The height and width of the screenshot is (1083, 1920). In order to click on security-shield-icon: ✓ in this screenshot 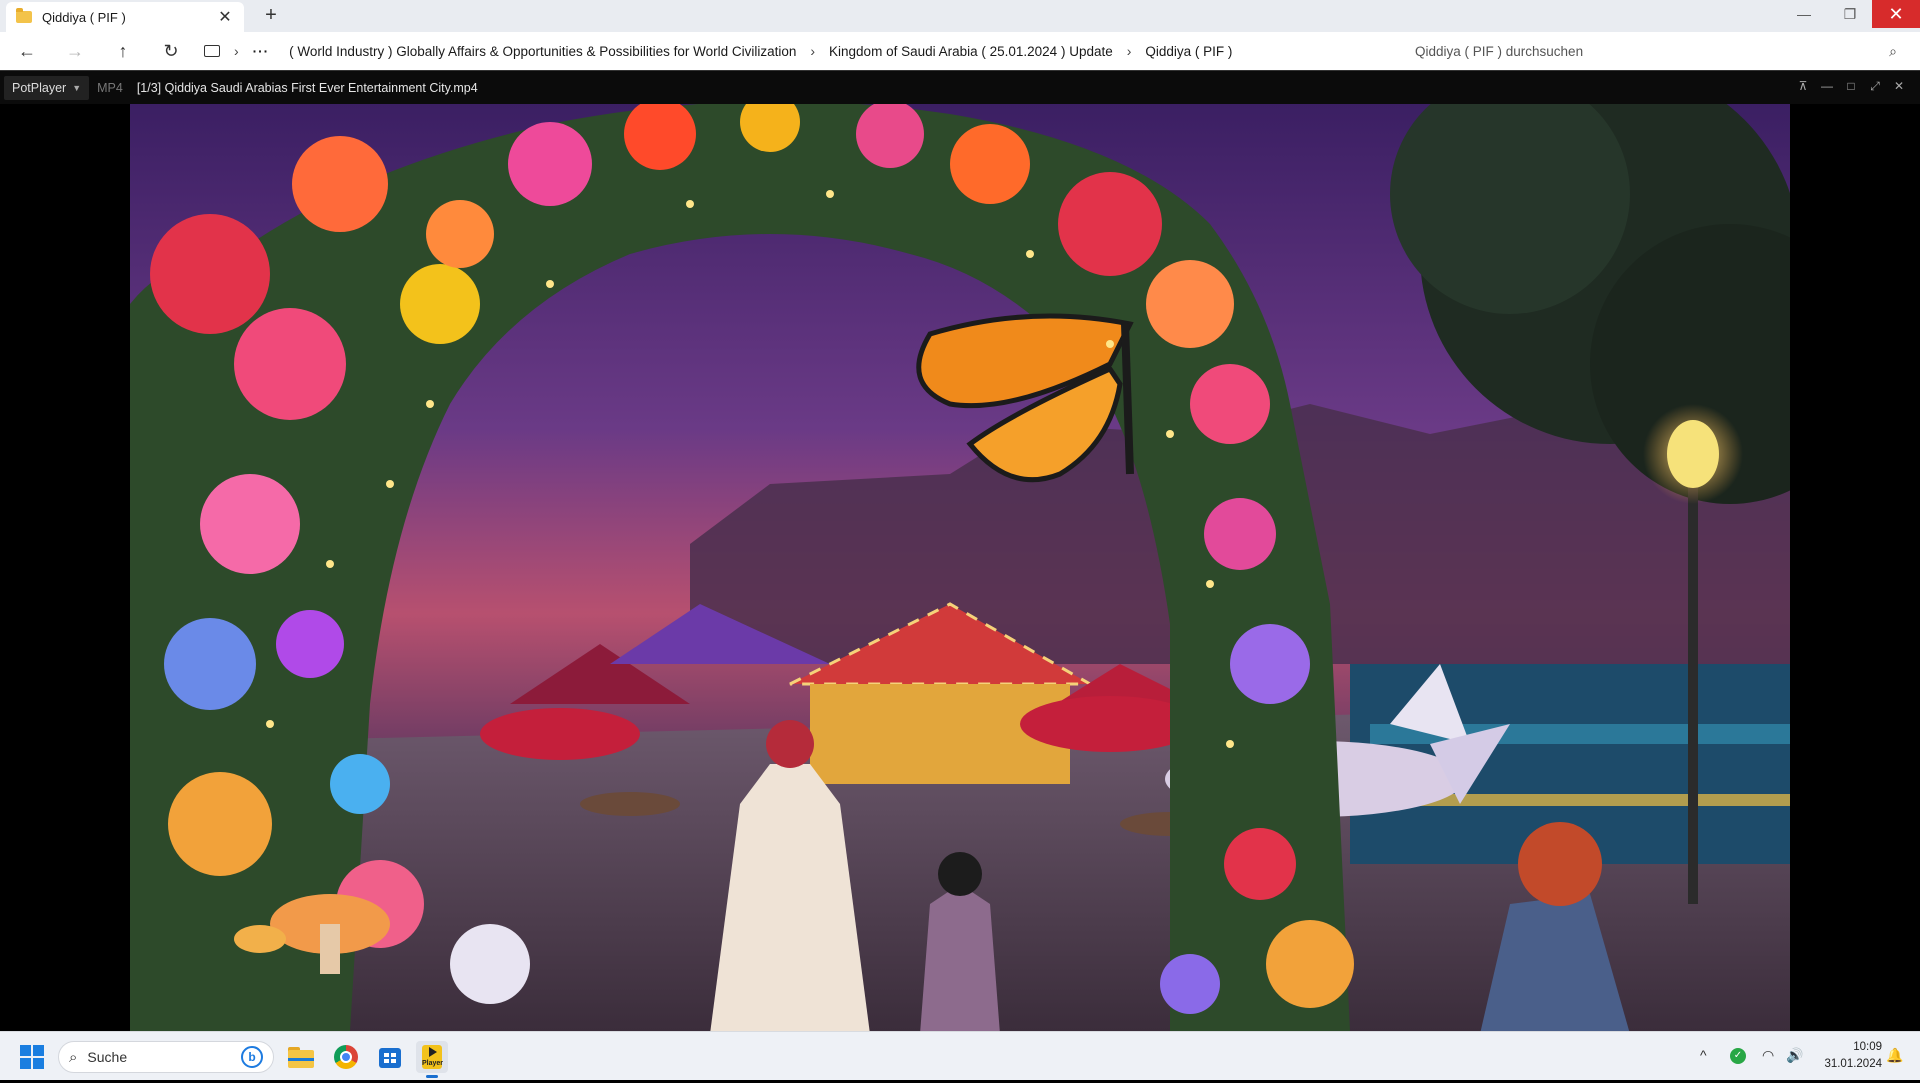, I will do `click(1738, 1056)`.